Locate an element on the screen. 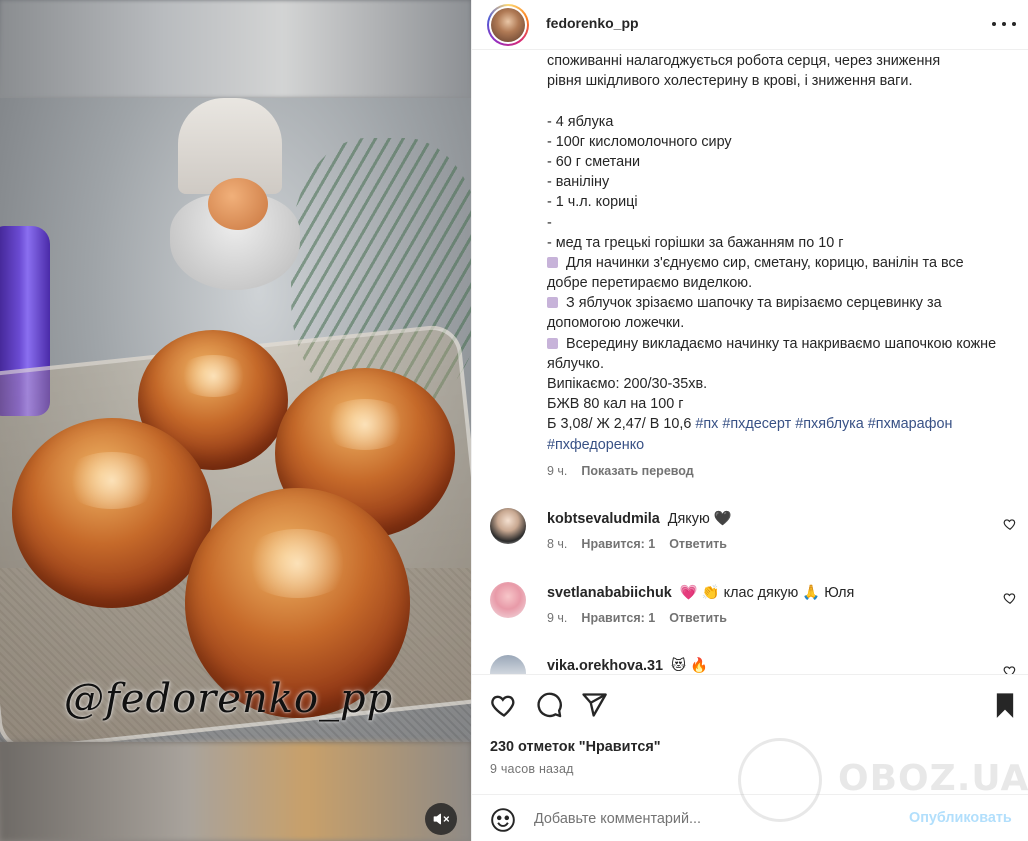 This screenshot has width=1028, height=841. translate-button: Показать перевод is located at coordinates (637, 471).